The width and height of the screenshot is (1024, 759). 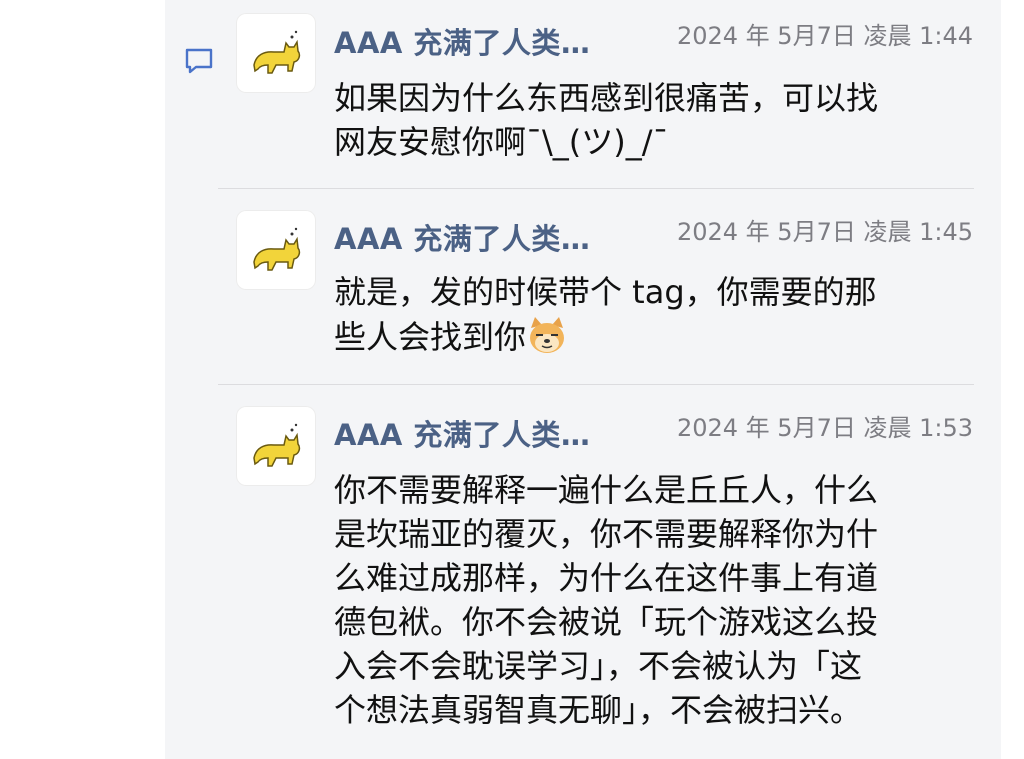 What do you see at coordinates (606, 578) in the screenshot?
I see `comment-line: 么难过成那样，为什么在这件事上有道` at bounding box center [606, 578].